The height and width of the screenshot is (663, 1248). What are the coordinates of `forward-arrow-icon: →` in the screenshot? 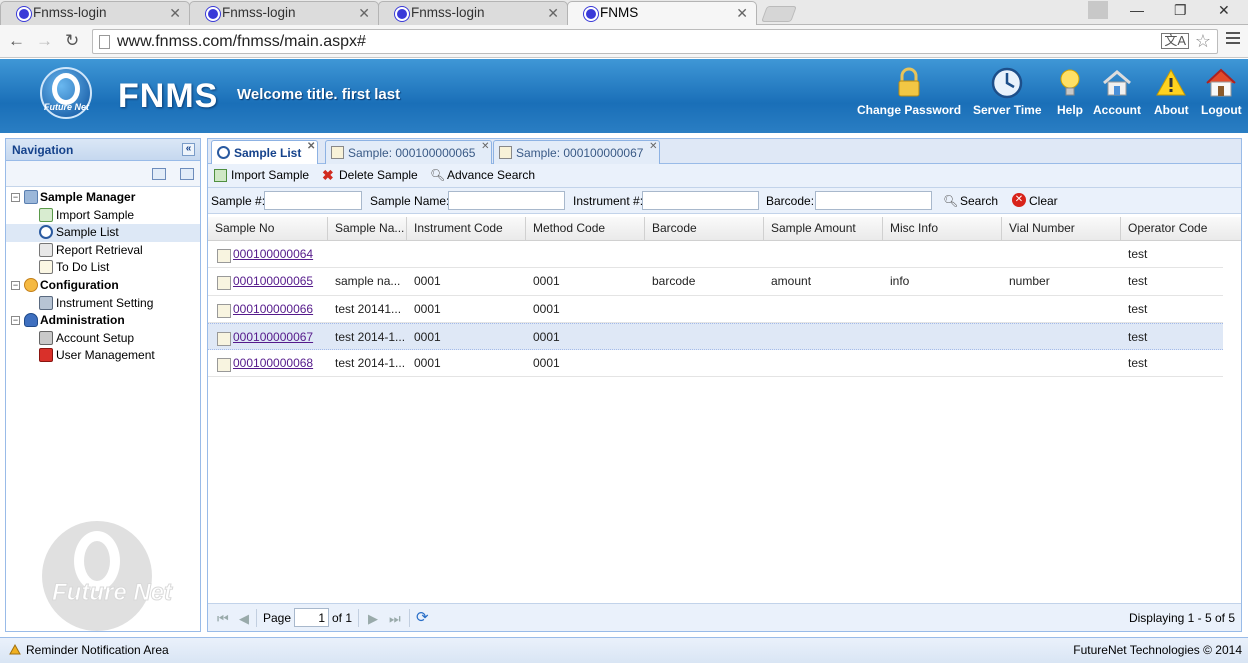 It's located at (44, 41).